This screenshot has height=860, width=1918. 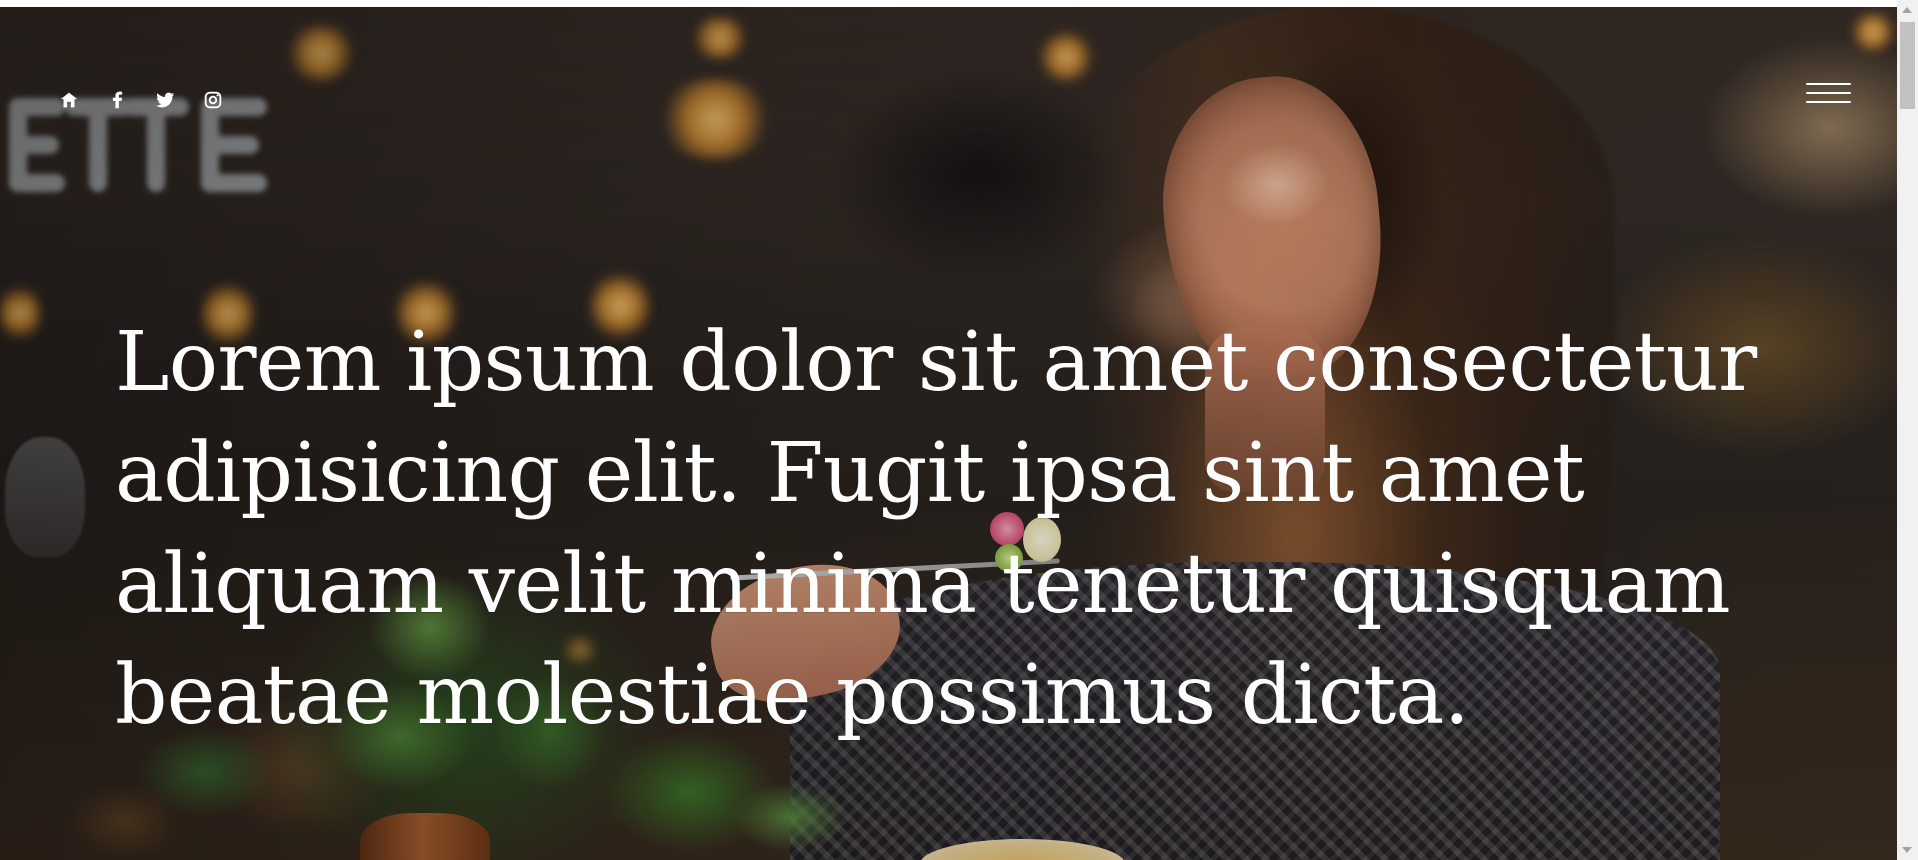 What do you see at coordinates (1907, 850) in the screenshot?
I see `scroll-down-icon` at bounding box center [1907, 850].